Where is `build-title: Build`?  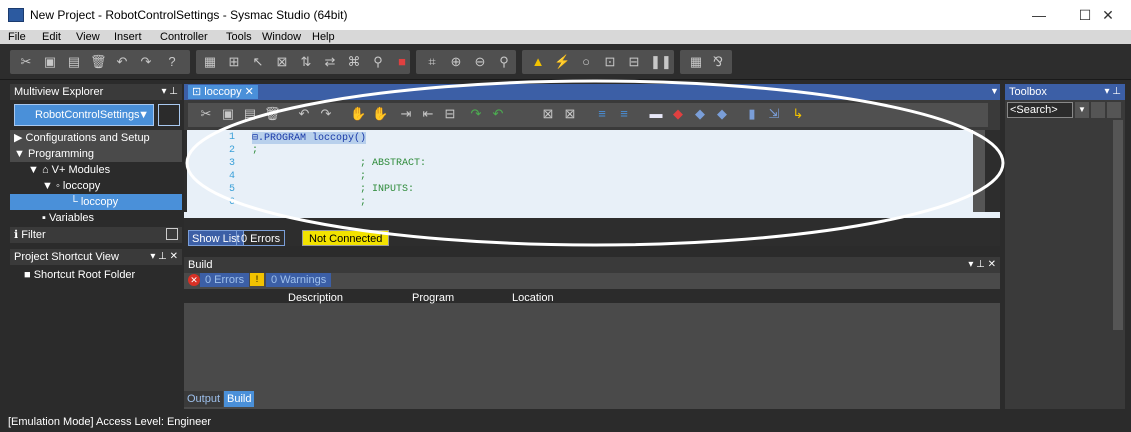 build-title: Build is located at coordinates (200, 265).